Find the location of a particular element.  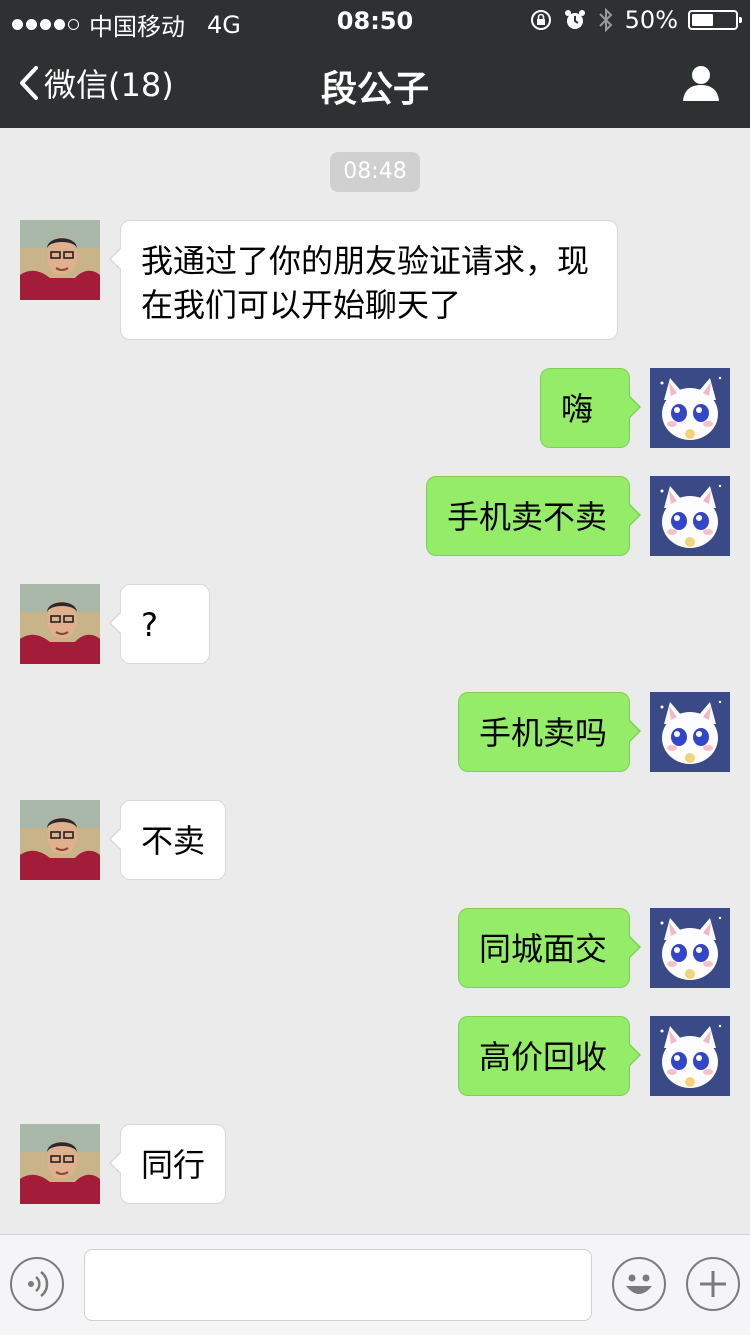

message-bubble: 高价回收 is located at coordinates (549, 1056).